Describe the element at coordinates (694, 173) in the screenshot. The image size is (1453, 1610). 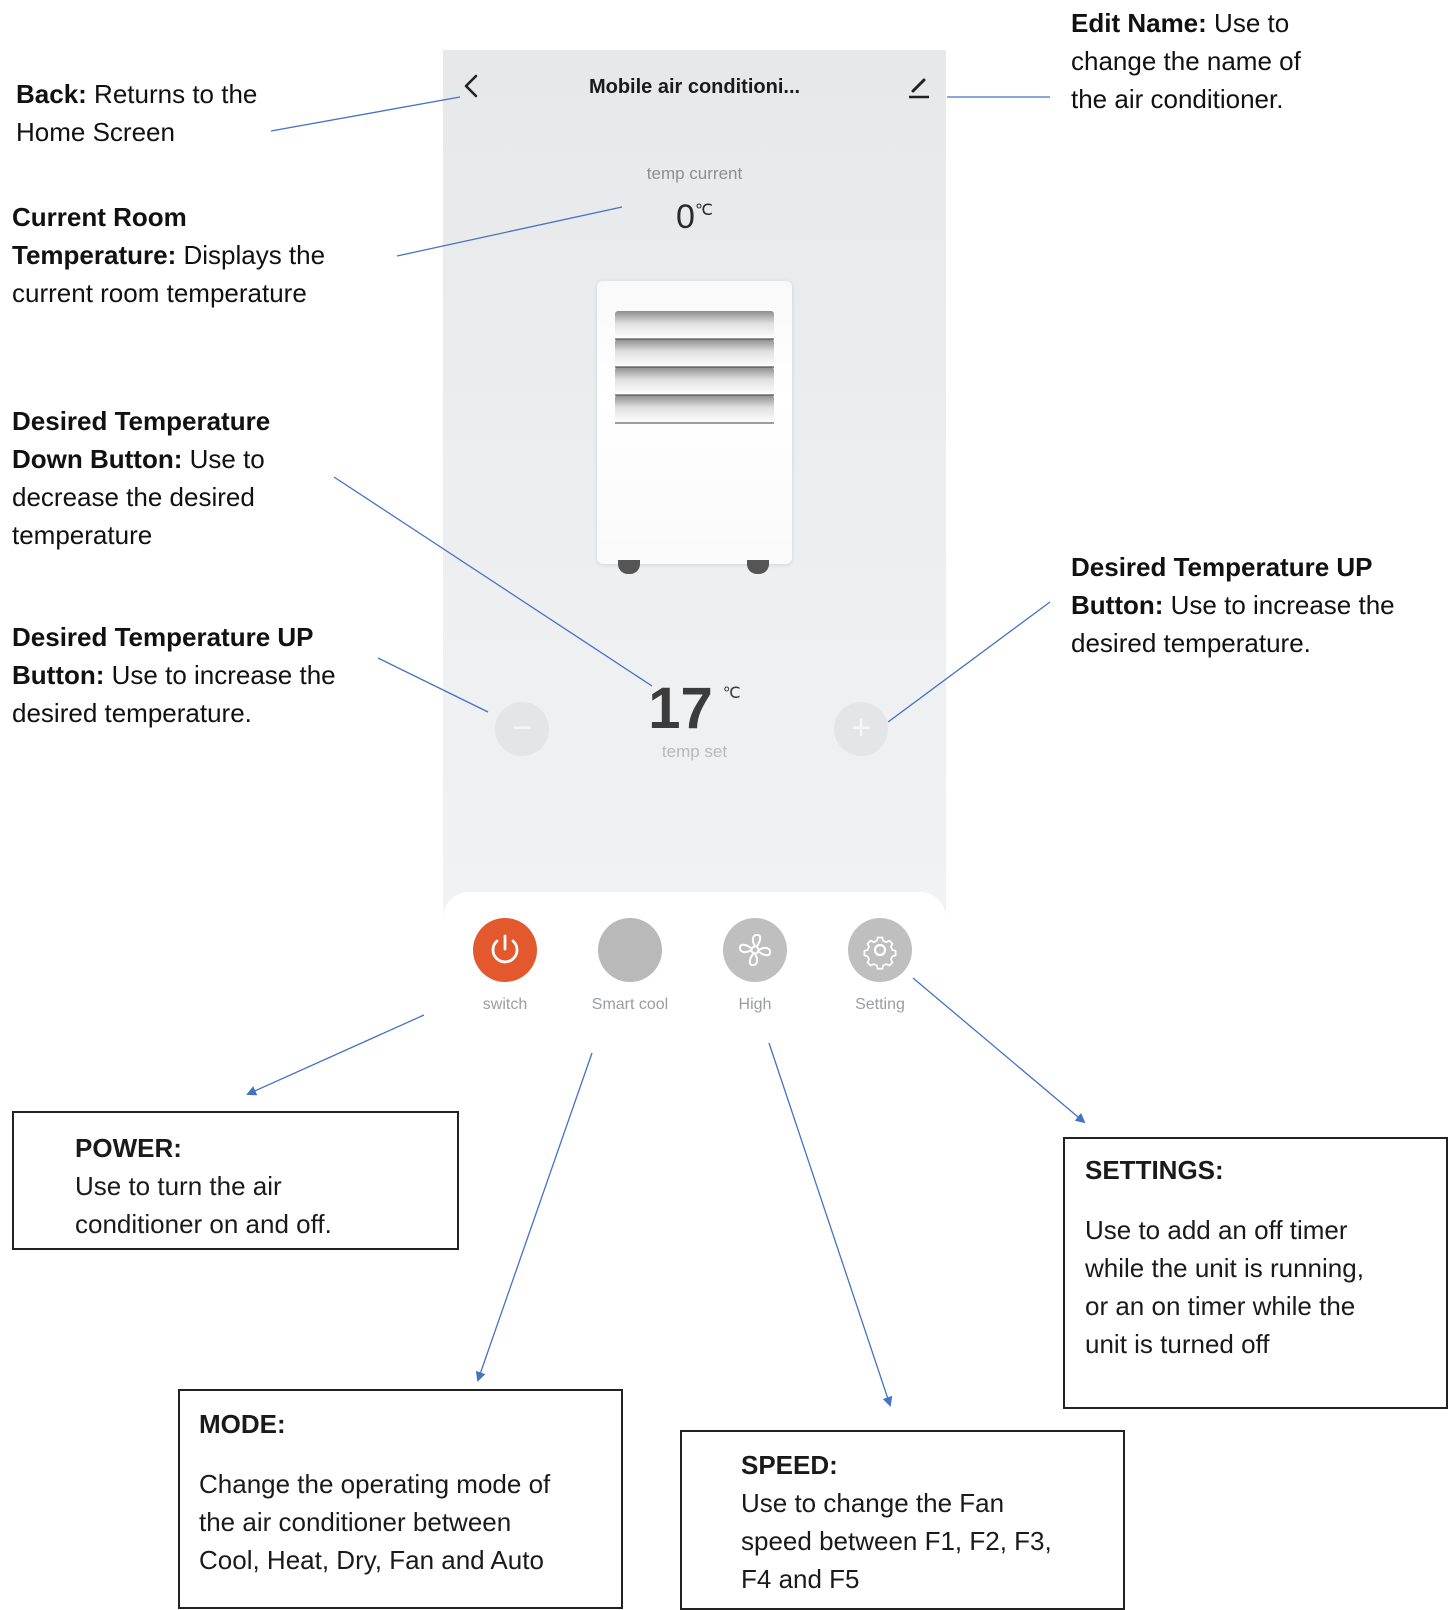
I see `temp-current-label: temp current` at that location.